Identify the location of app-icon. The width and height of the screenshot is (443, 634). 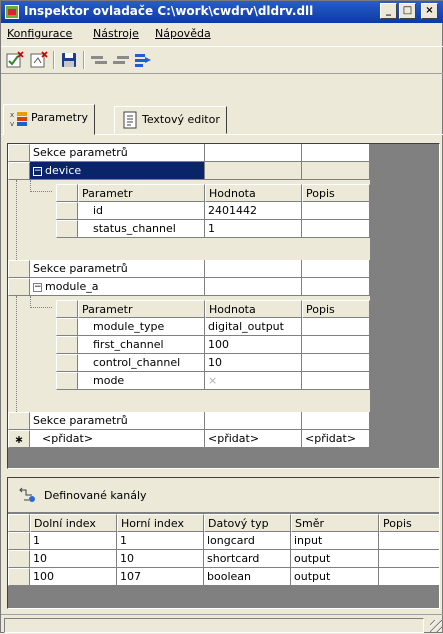
(12, 12).